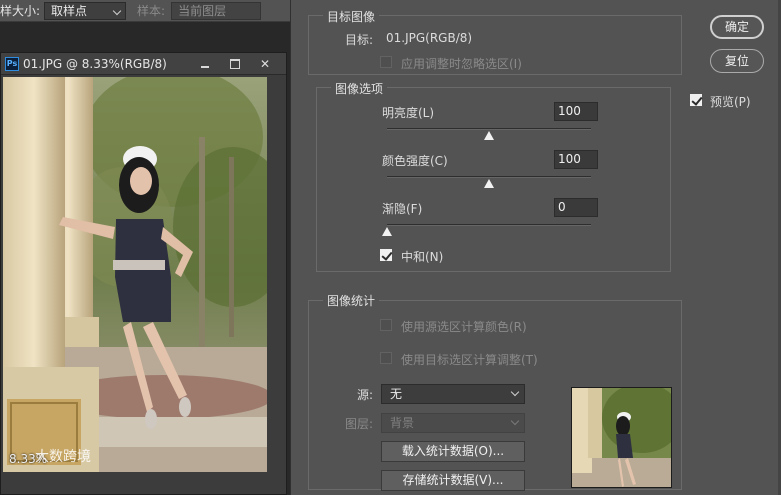 This screenshot has height=495, width=781. I want to click on ignore-selection-label: 应用调整时忽略选区(I), so click(461, 64).